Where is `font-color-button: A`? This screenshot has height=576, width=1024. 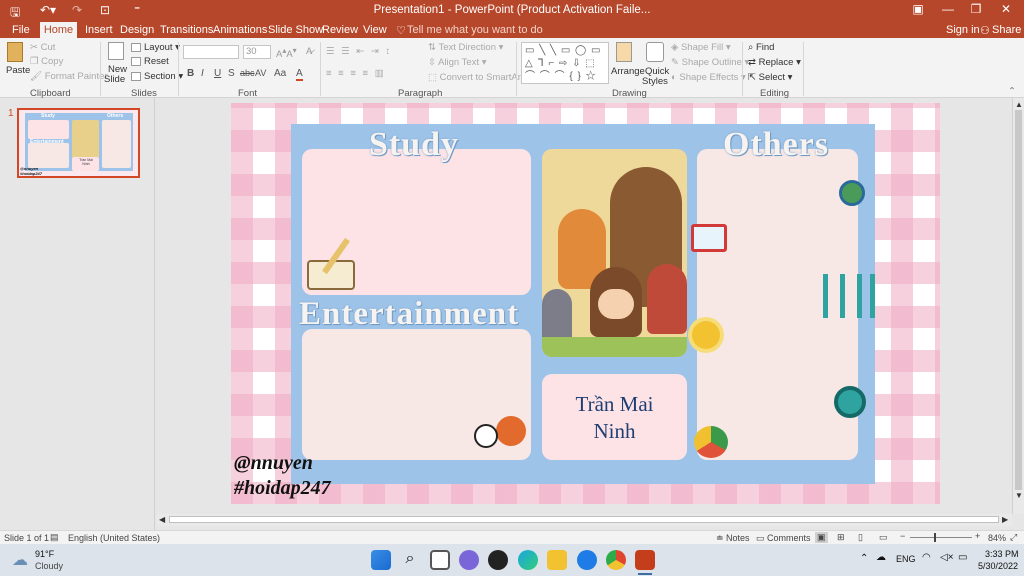 font-color-button: A is located at coordinates (299, 74).